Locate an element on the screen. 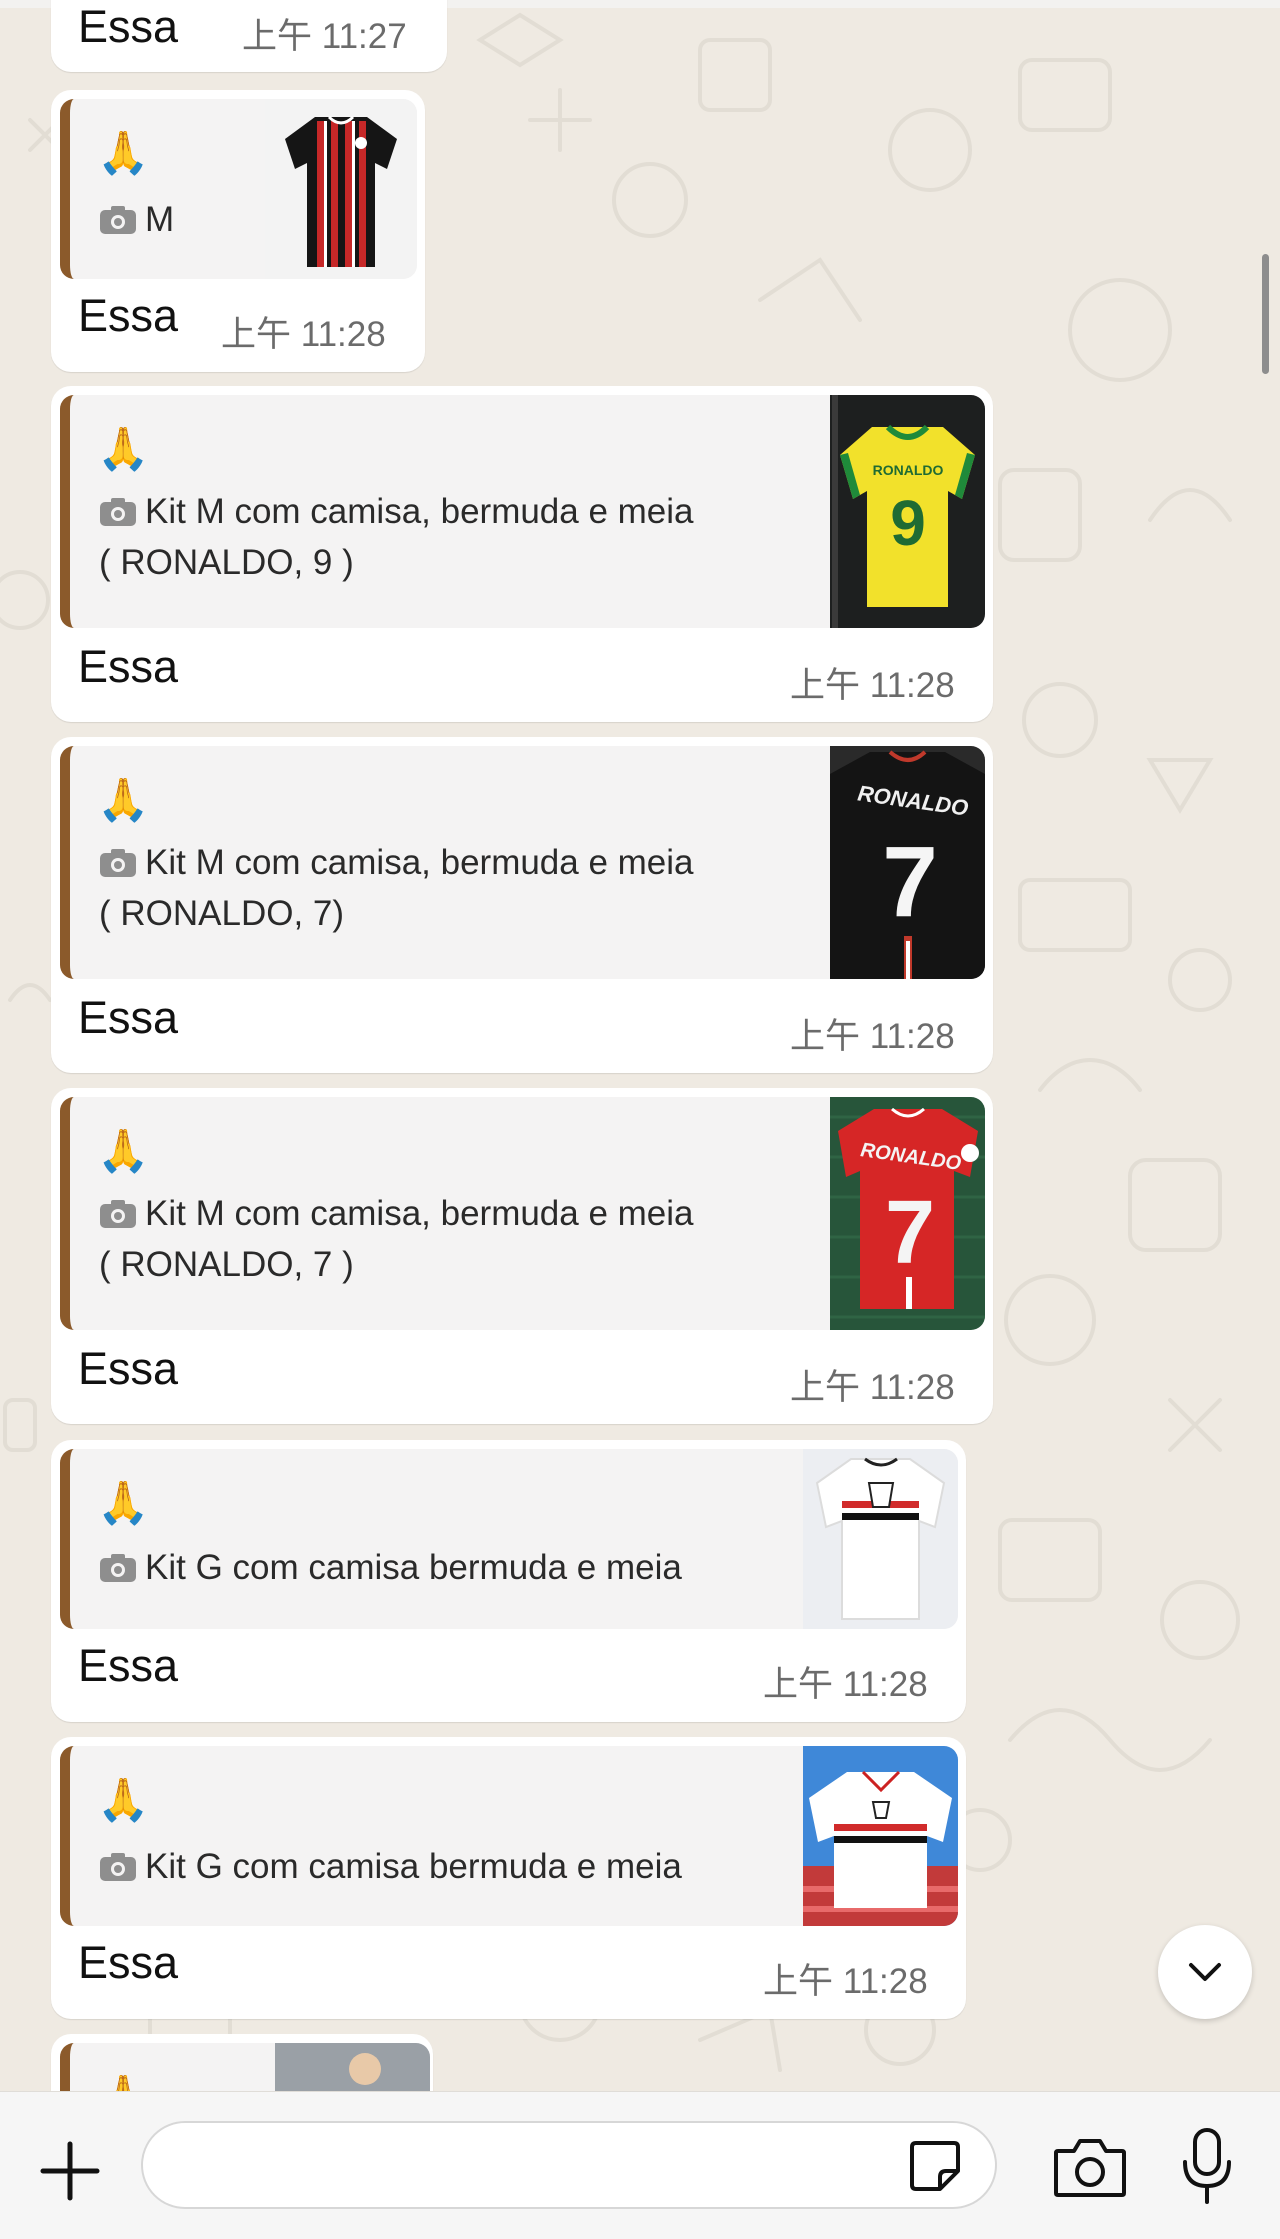  quoted-caption-line2: ( RONALDO, 7) is located at coordinates (222, 913).